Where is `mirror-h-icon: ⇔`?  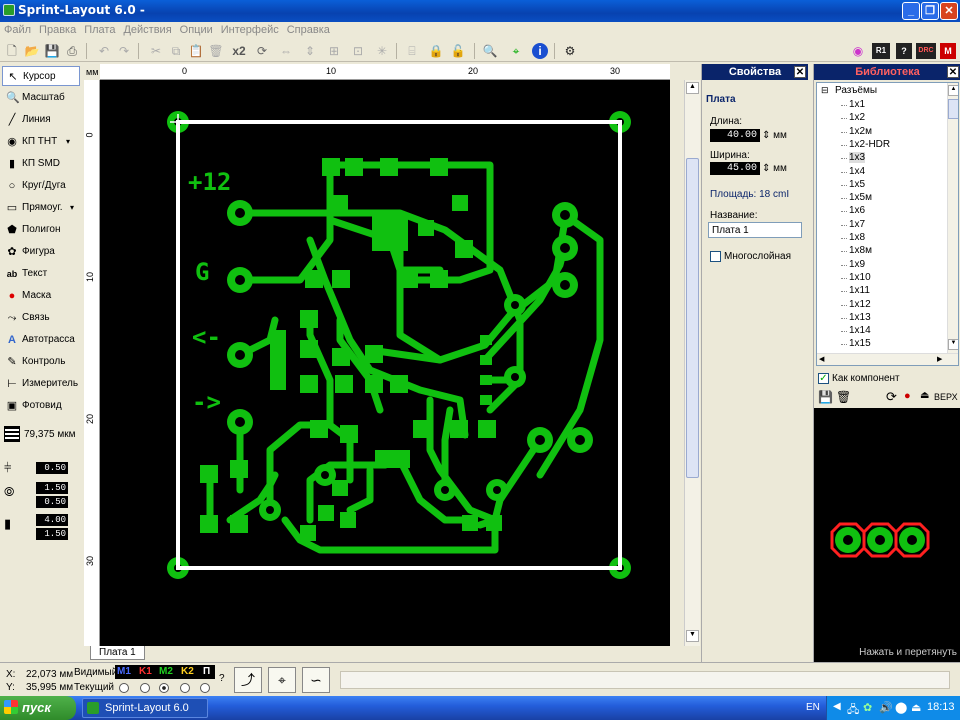 mirror-h-icon: ⇔ is located at coordinates (286, 51).